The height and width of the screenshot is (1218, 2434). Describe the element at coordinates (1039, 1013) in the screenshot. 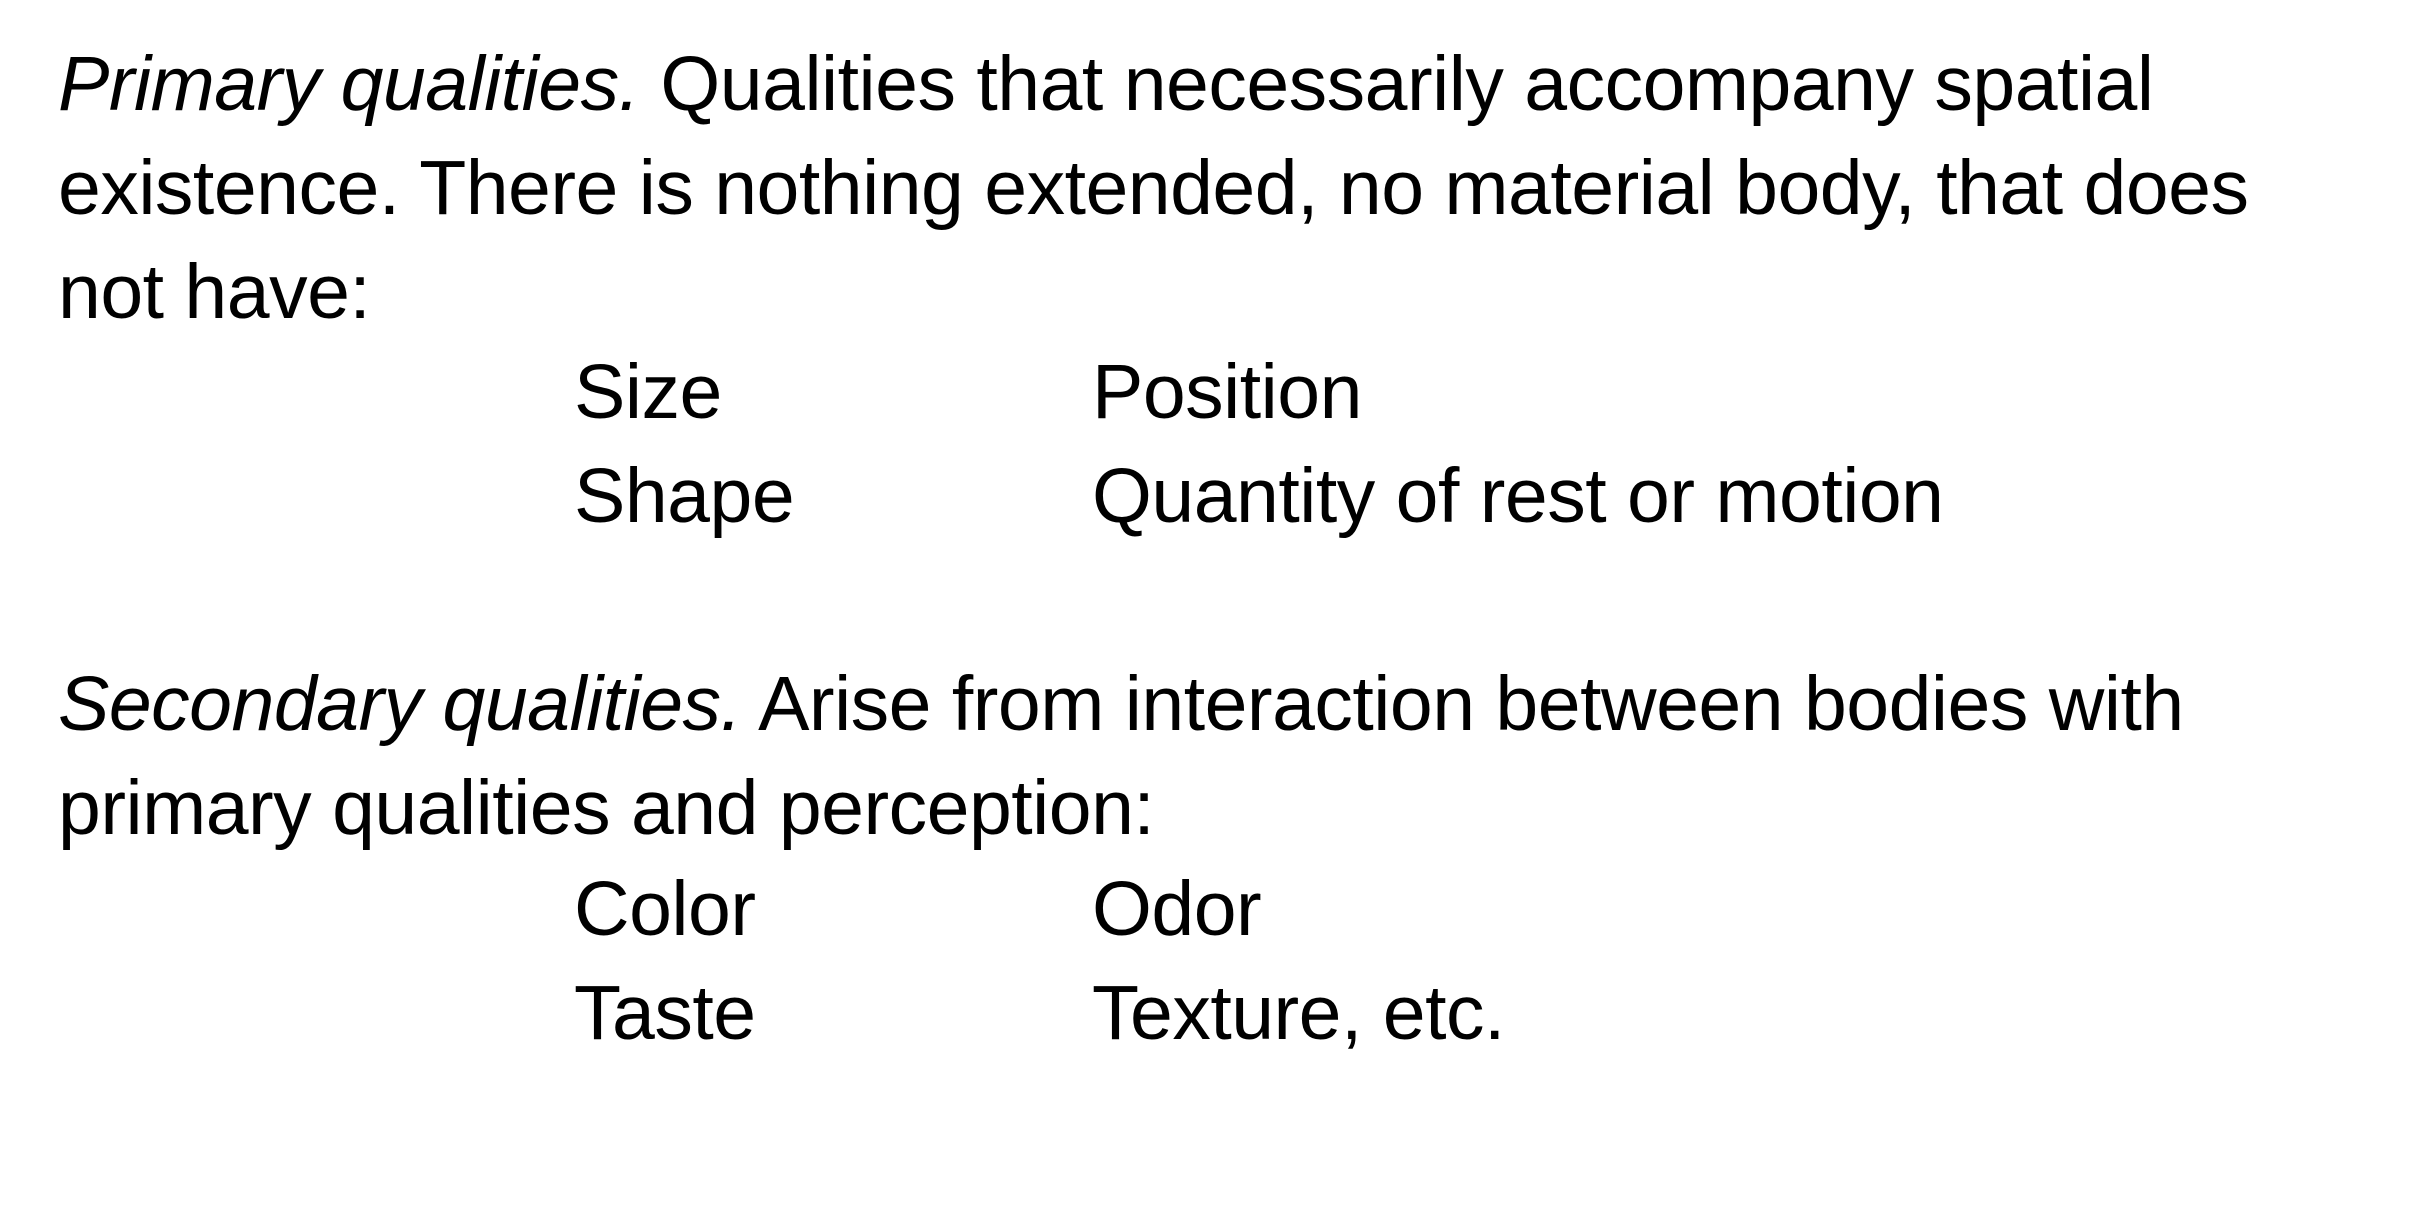

I see `list-row: Taste Texture, etc.` at that location.